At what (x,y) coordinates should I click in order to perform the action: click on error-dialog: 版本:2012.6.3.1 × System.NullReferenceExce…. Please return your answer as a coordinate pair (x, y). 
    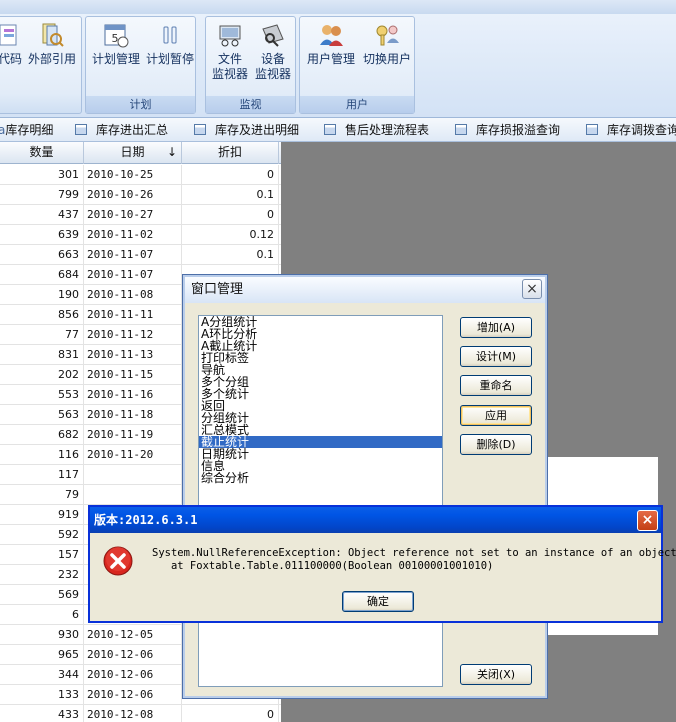
    Looking at the image, I should click on (382, 564).